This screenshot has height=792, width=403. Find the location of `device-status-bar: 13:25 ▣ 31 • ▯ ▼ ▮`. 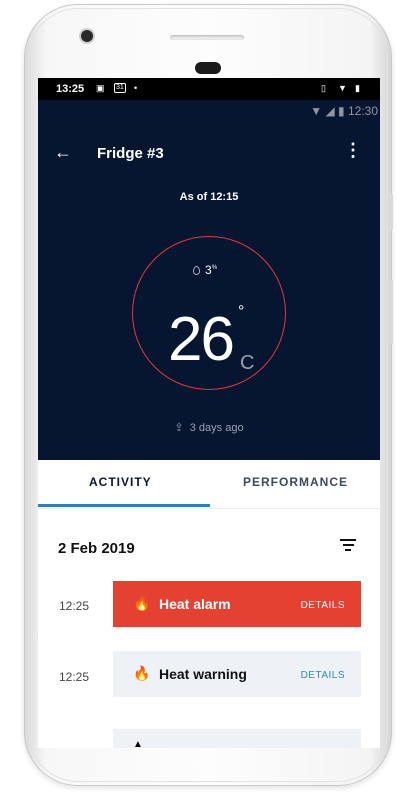

device-status-bar: 13:25 ▣ 31 • ▯ ▼ ▮ is located at coordinates (209, 89).